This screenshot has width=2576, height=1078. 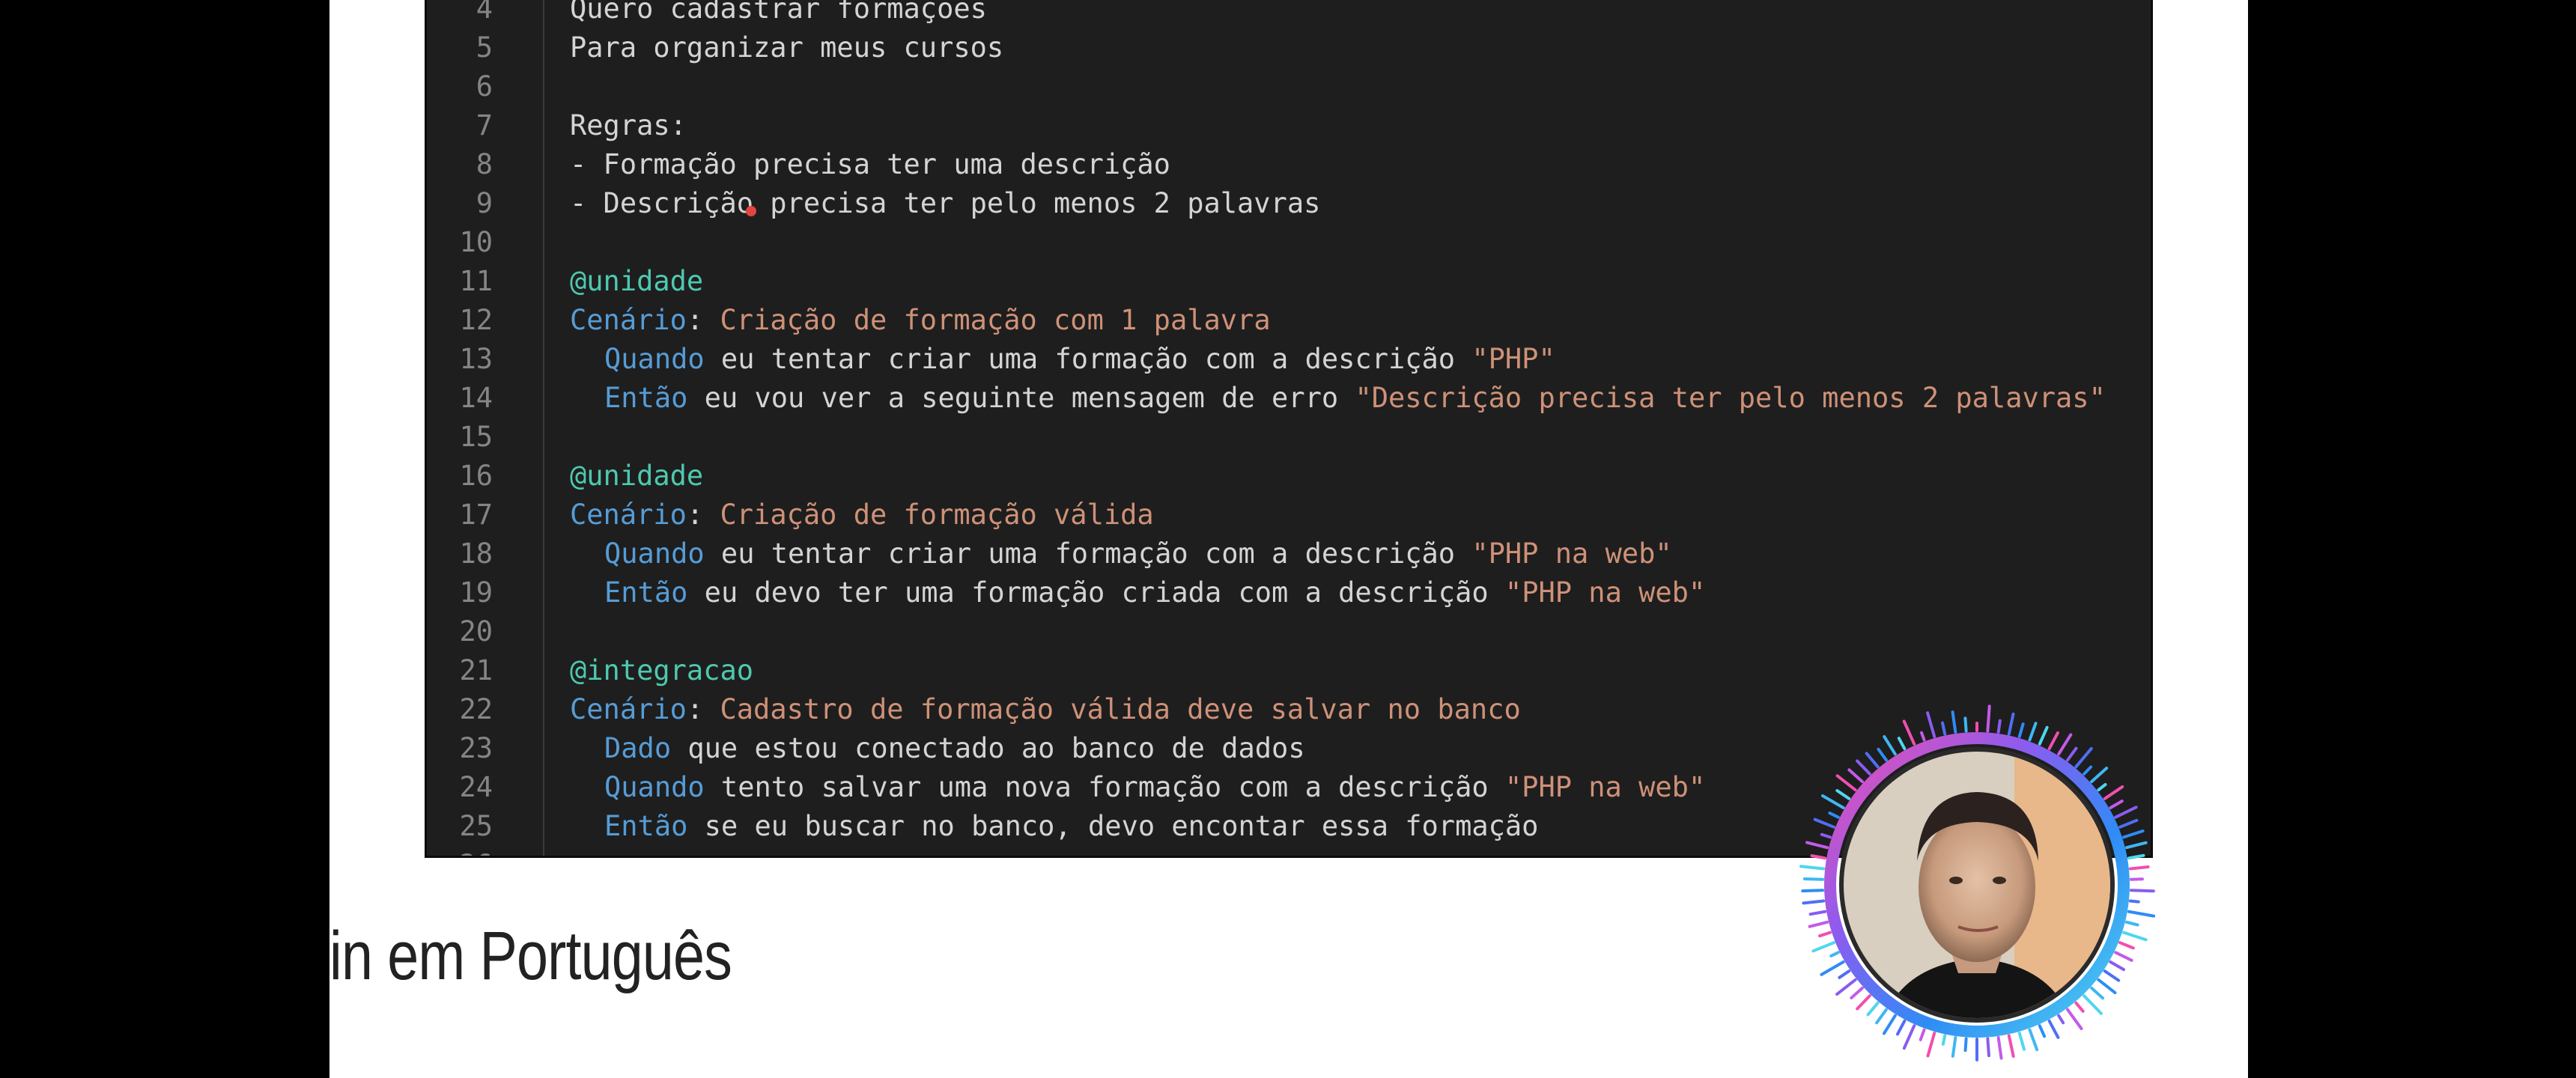 What do you see at coordinates (460, 851) in the screenshot?
I see `line-number: 26` at bounding box center [460, 851].